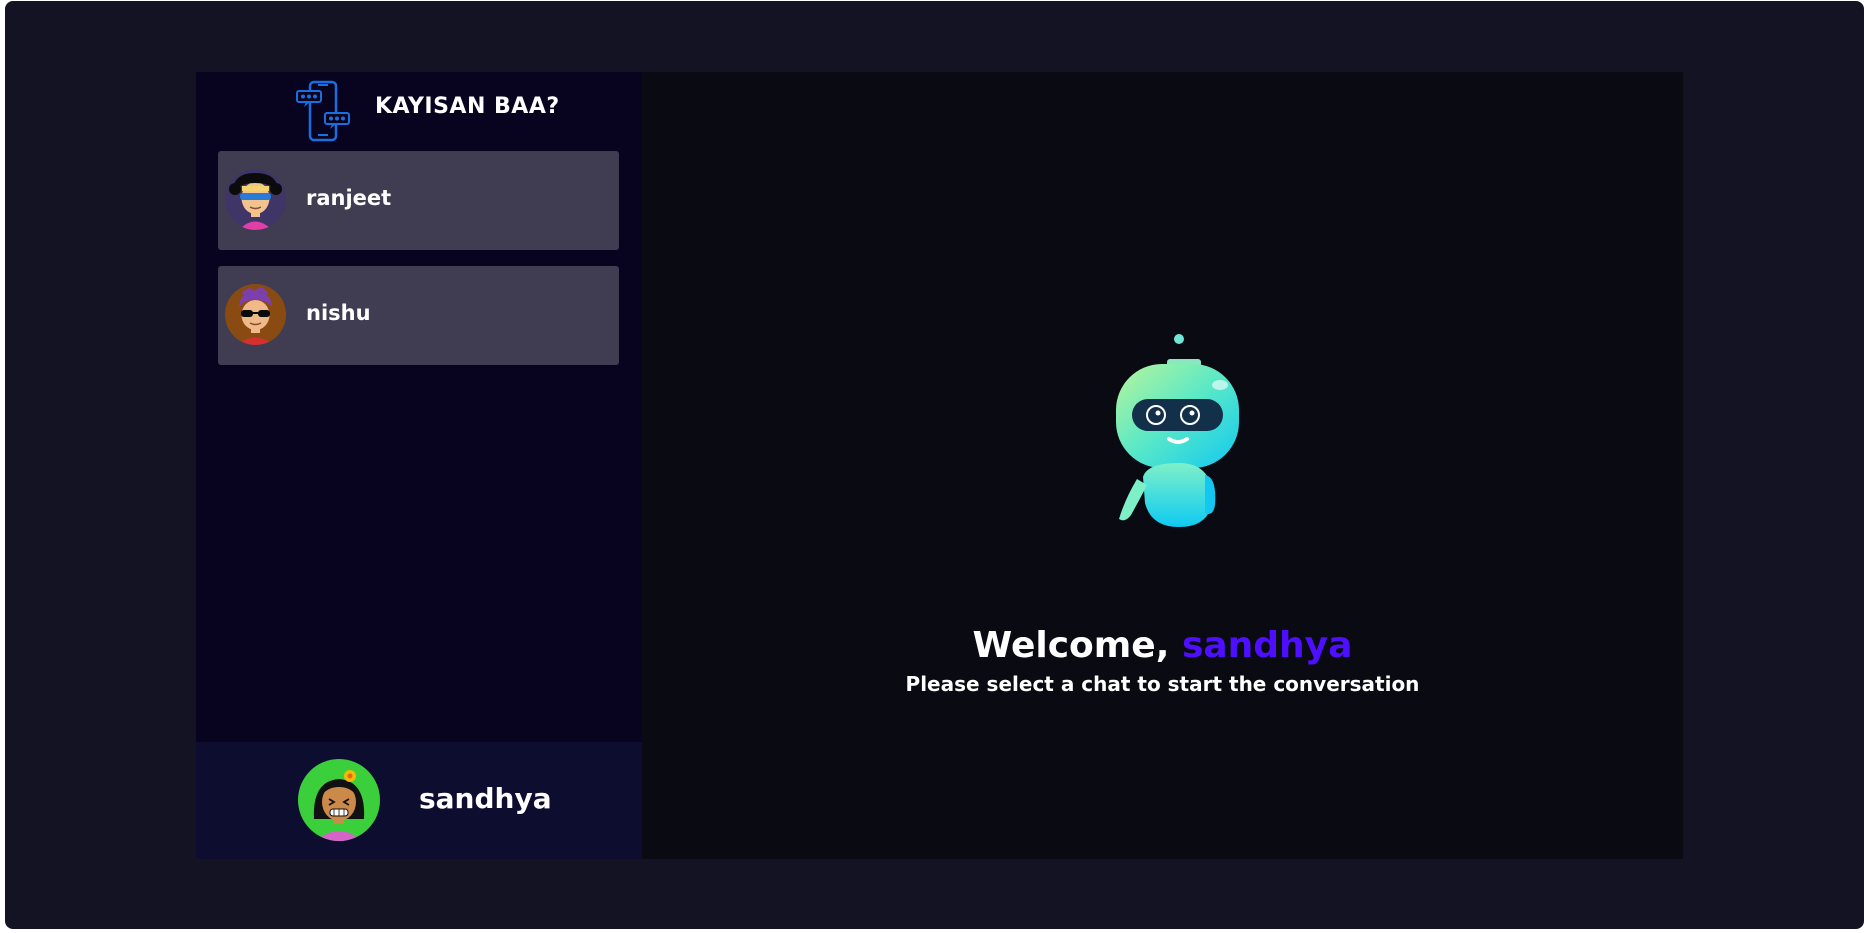 This screenshot has height=933, width=1864. I want to click on welcome-greeting: Welcome,, so click(1071, 645).